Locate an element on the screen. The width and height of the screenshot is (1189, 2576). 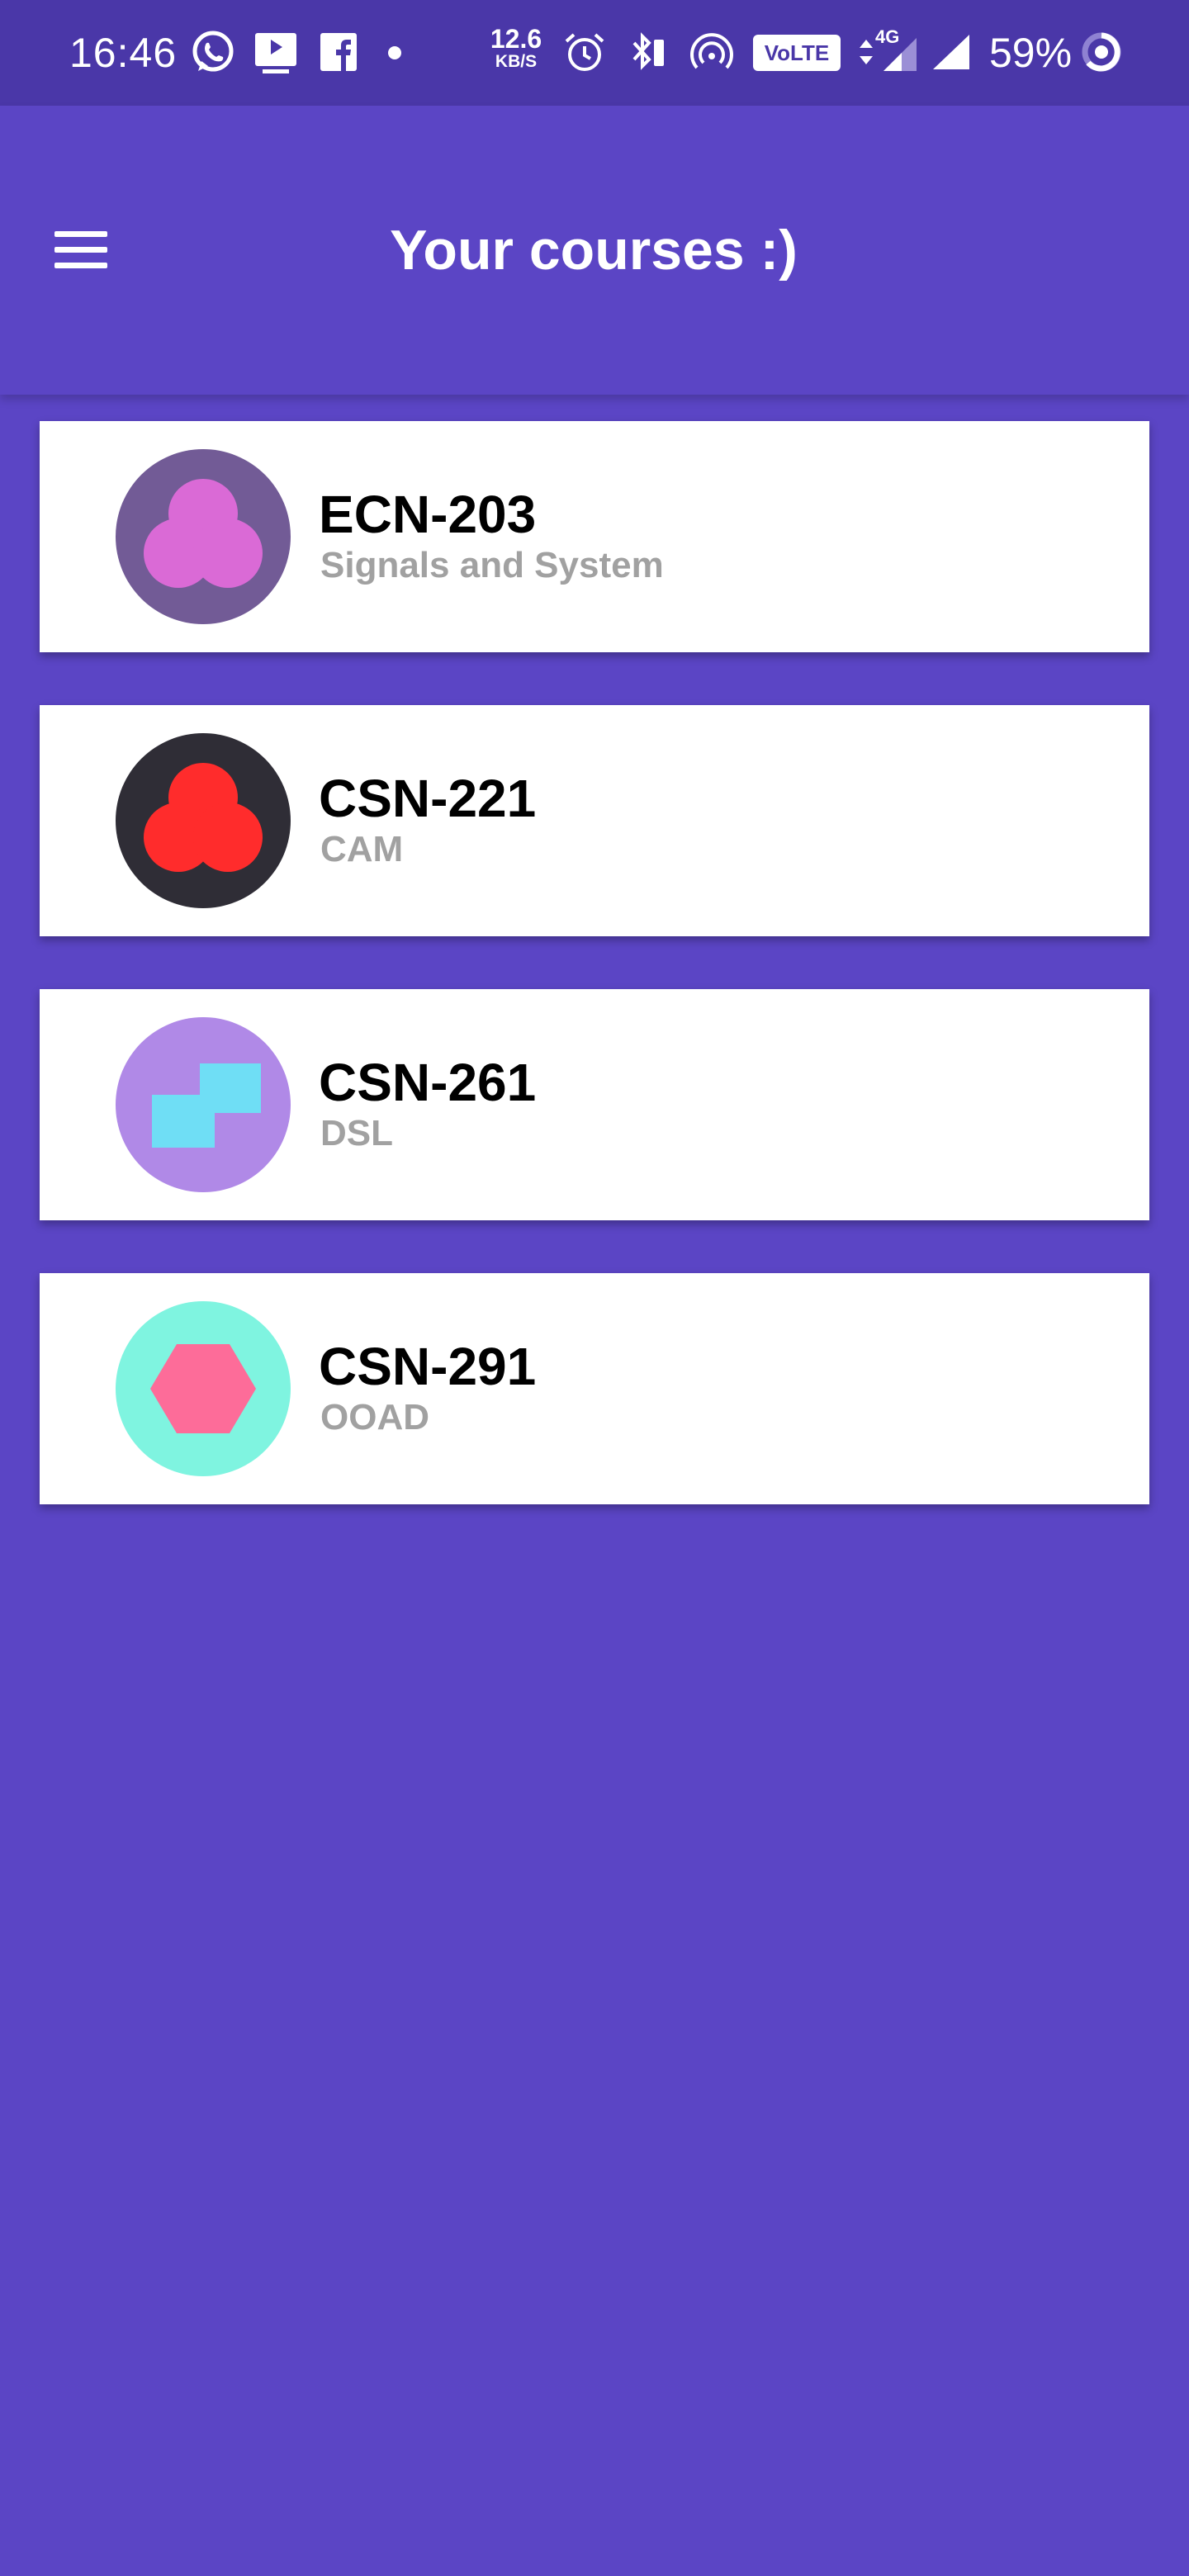
net-speed-unit: KB/S is located at coordinates (516, 61).